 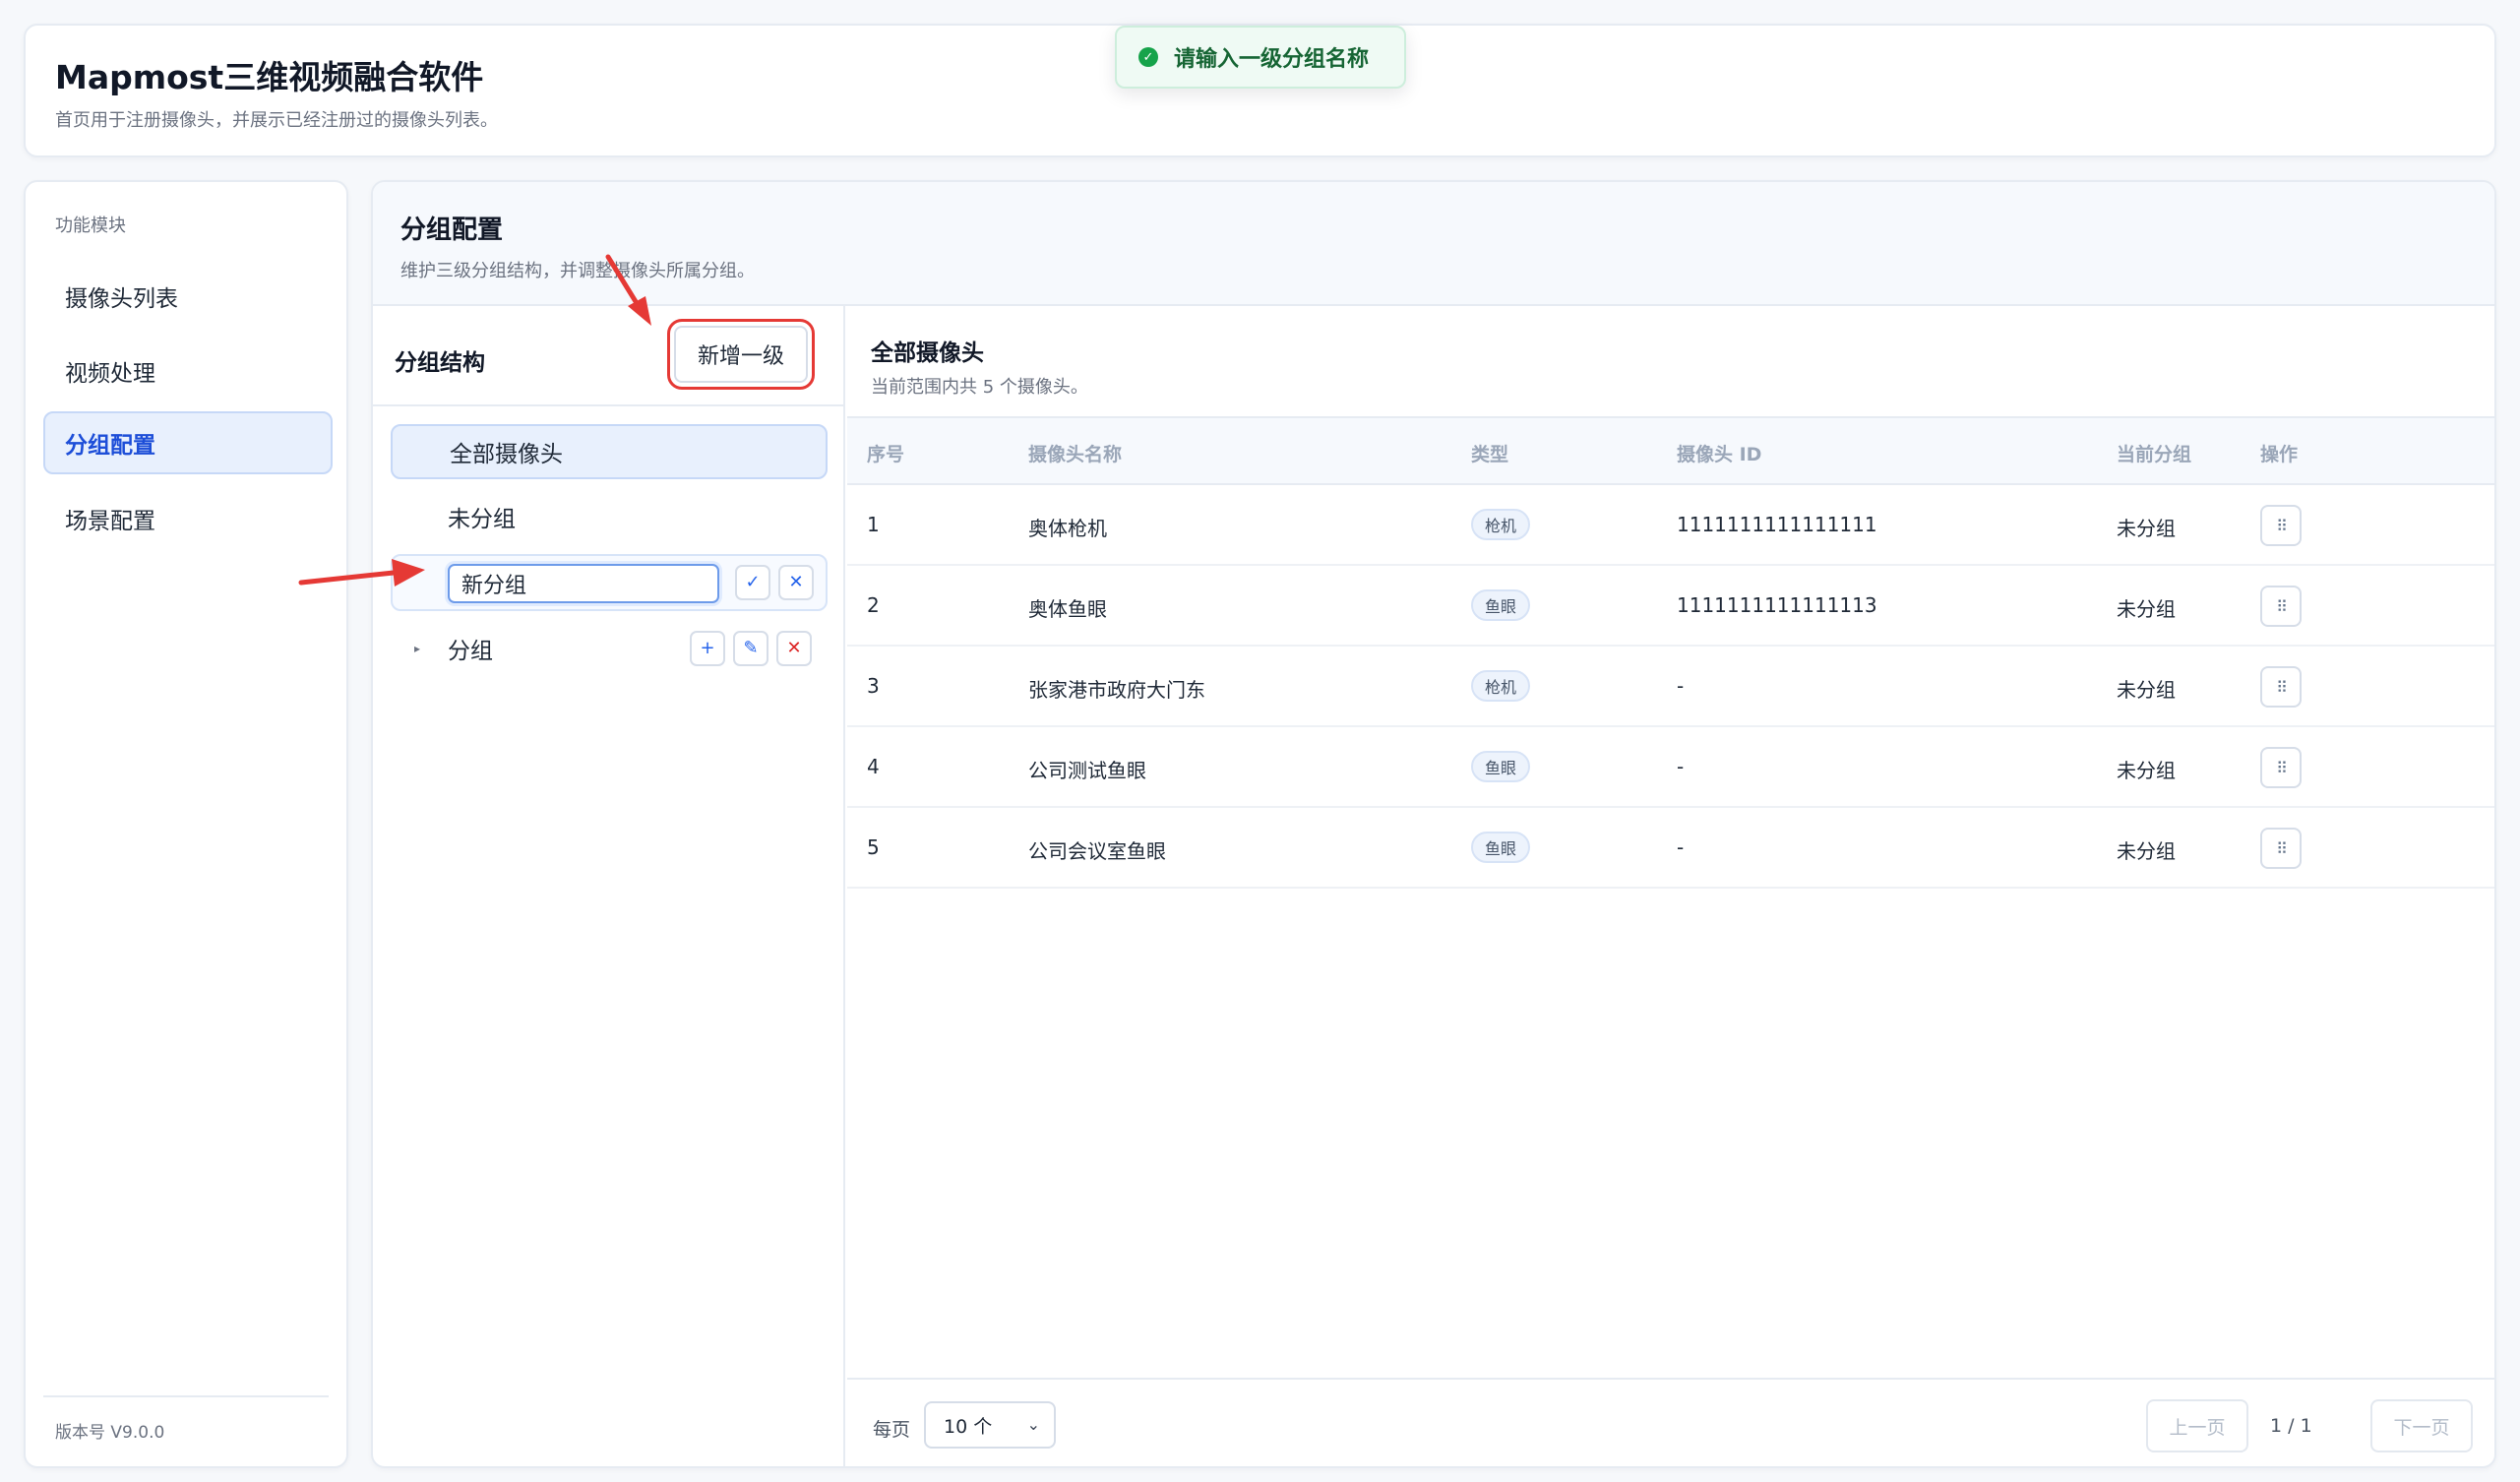 What do you see at coordinates (2279, 454) in the screenshot?
I see `column-header-actions: 操作` at bounding box center [2279, 454].